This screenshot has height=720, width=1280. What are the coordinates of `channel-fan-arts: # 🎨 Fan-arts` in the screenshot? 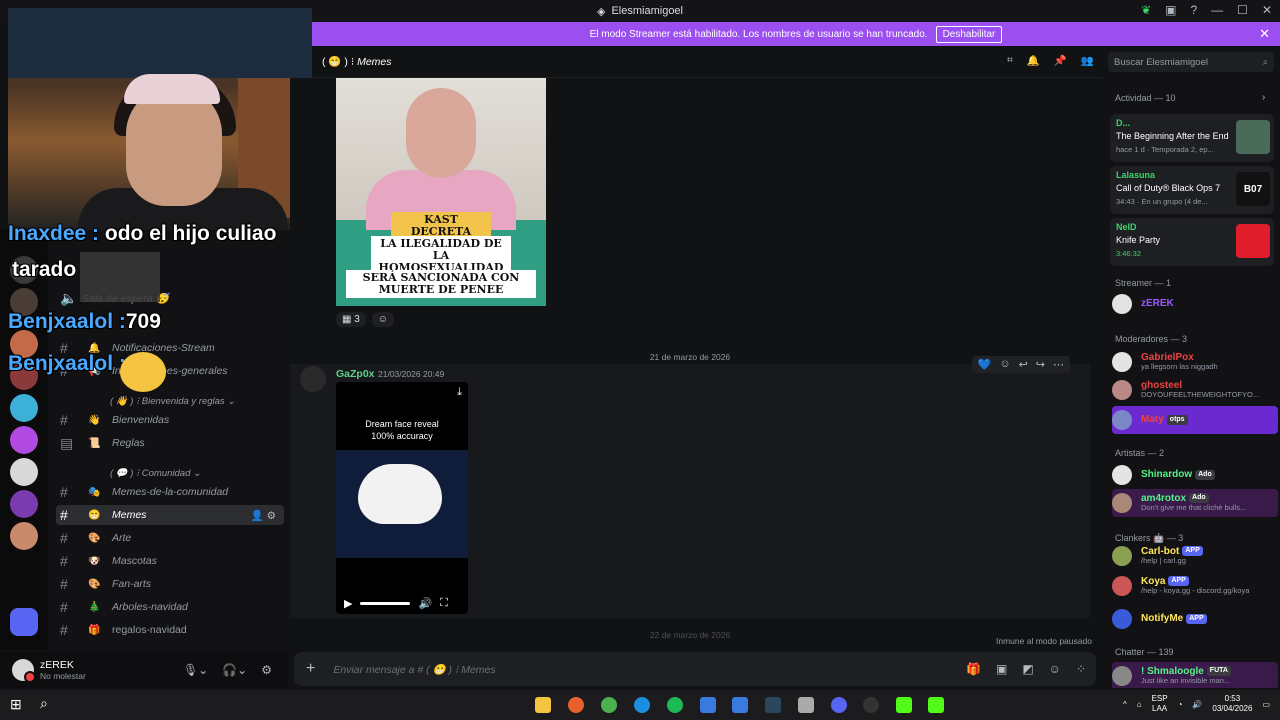 It's located at (170, 584).